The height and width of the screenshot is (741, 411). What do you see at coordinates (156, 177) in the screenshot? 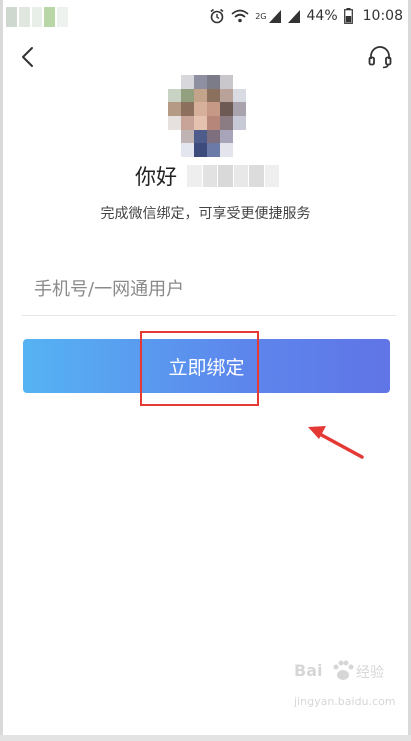
I see `greeting-text: 你好` at bounding box center [156, 177].